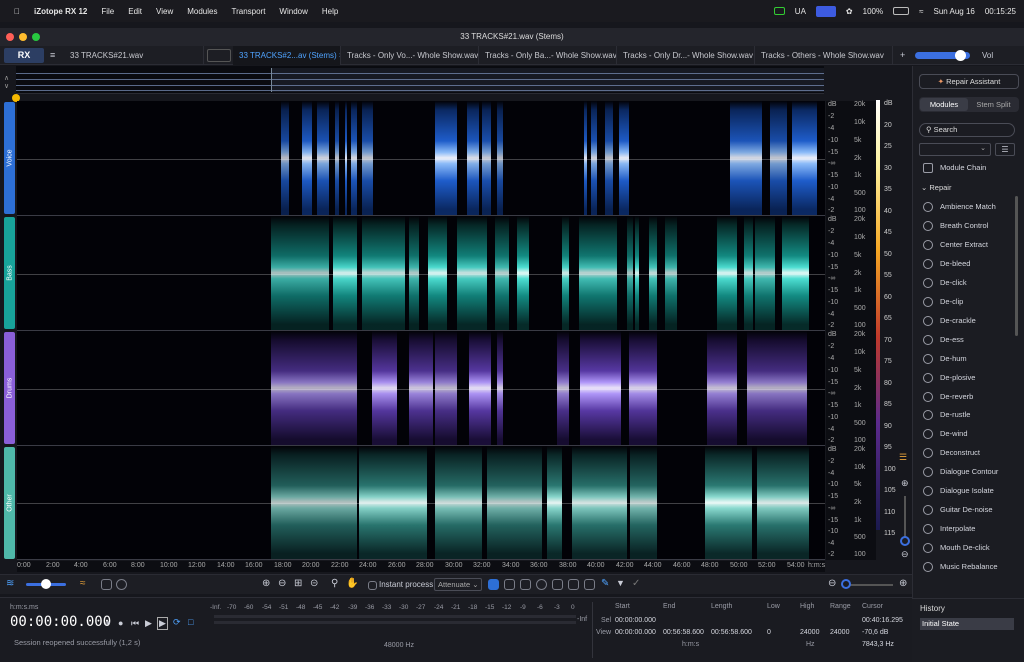 This screenshot has height=662, width=1024. I want to click on view-end: 00:56:58.600, so click(683, 632).